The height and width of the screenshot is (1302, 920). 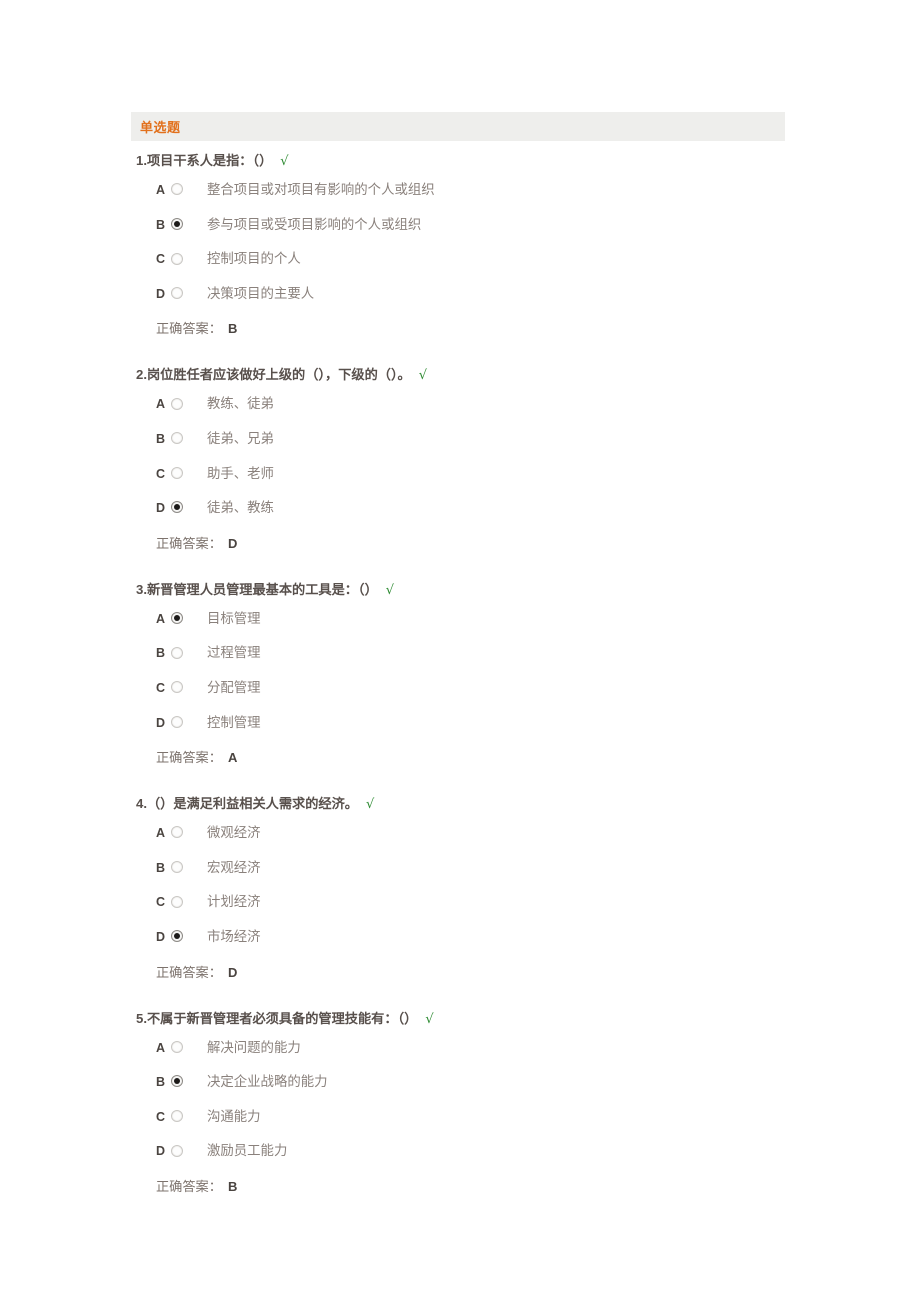 I want to click on option-text: 微观经济, so click(x=234, y=833).